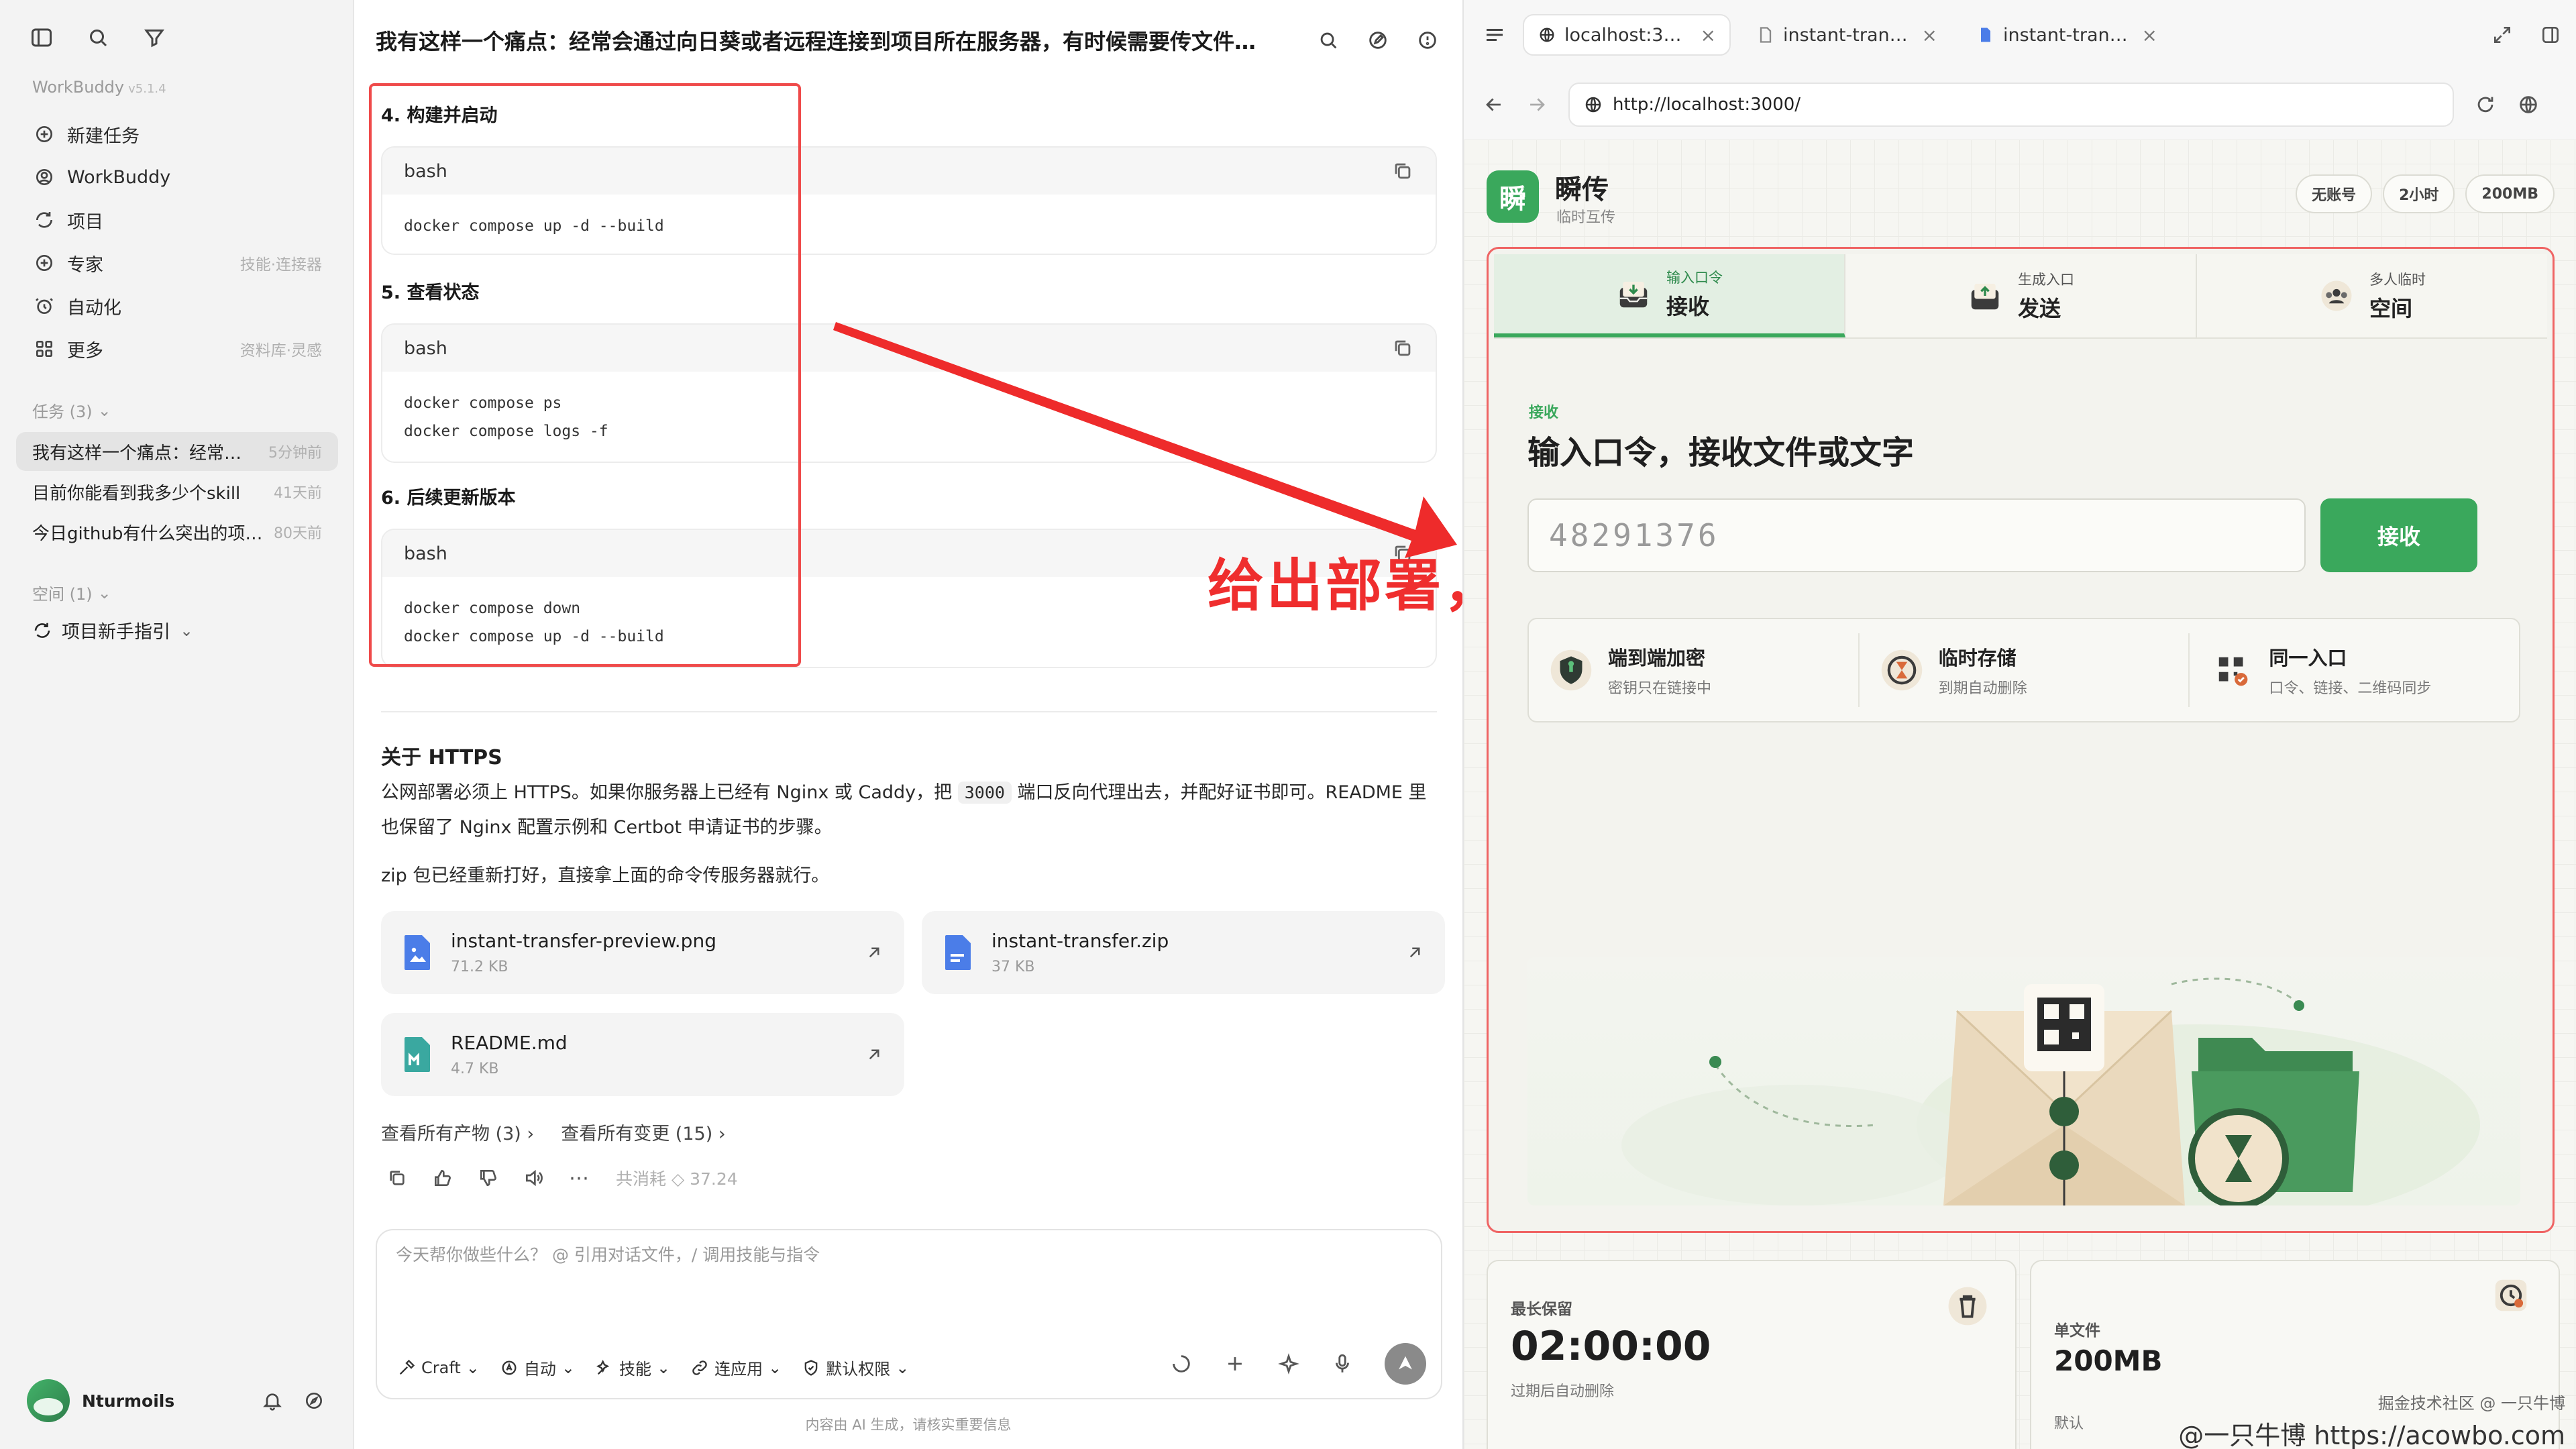 This screenshot has width=2576, height=1449. I want to click on user-bar: Nturmoils, so click(178, 1400).